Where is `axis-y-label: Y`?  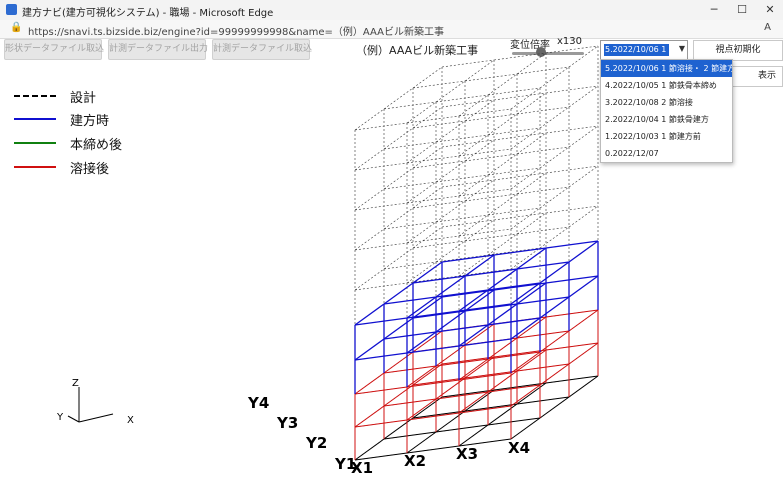 axis-y-label: Y is located at coordinates (60, 417).